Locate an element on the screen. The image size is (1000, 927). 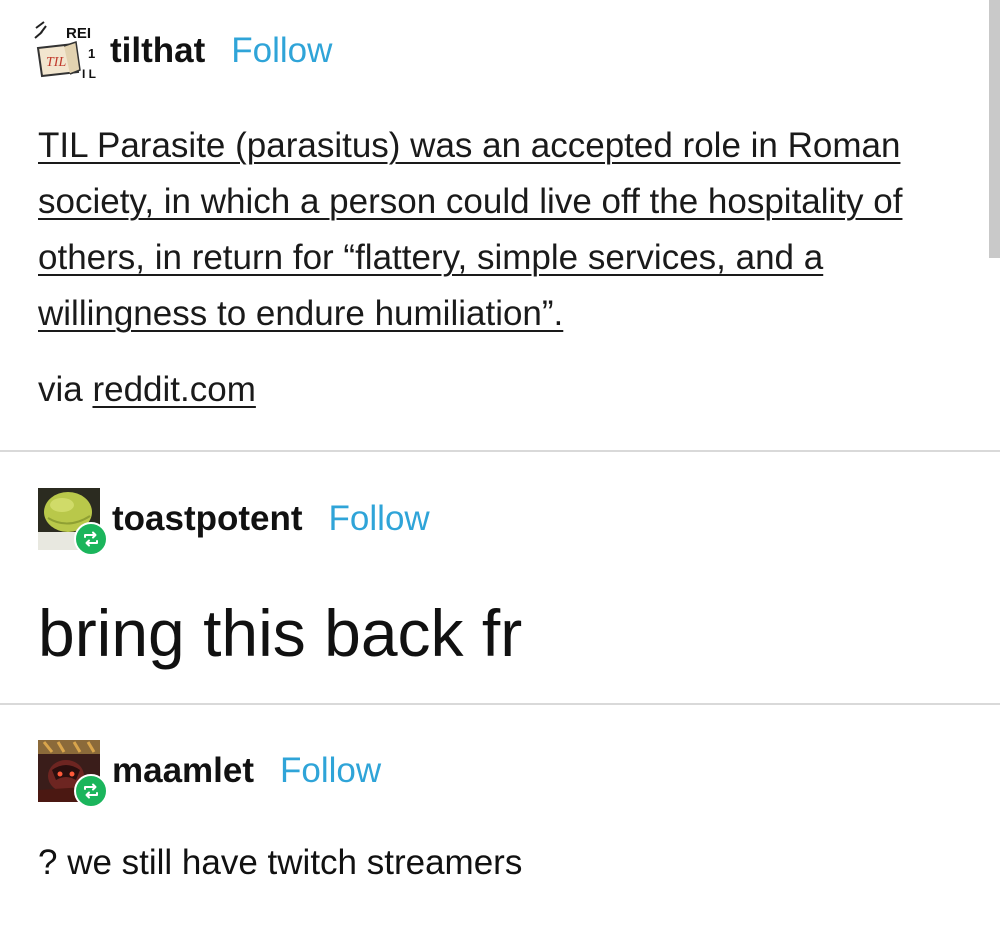
username-maamlet: maamlet is located at coordinates (183, 771).